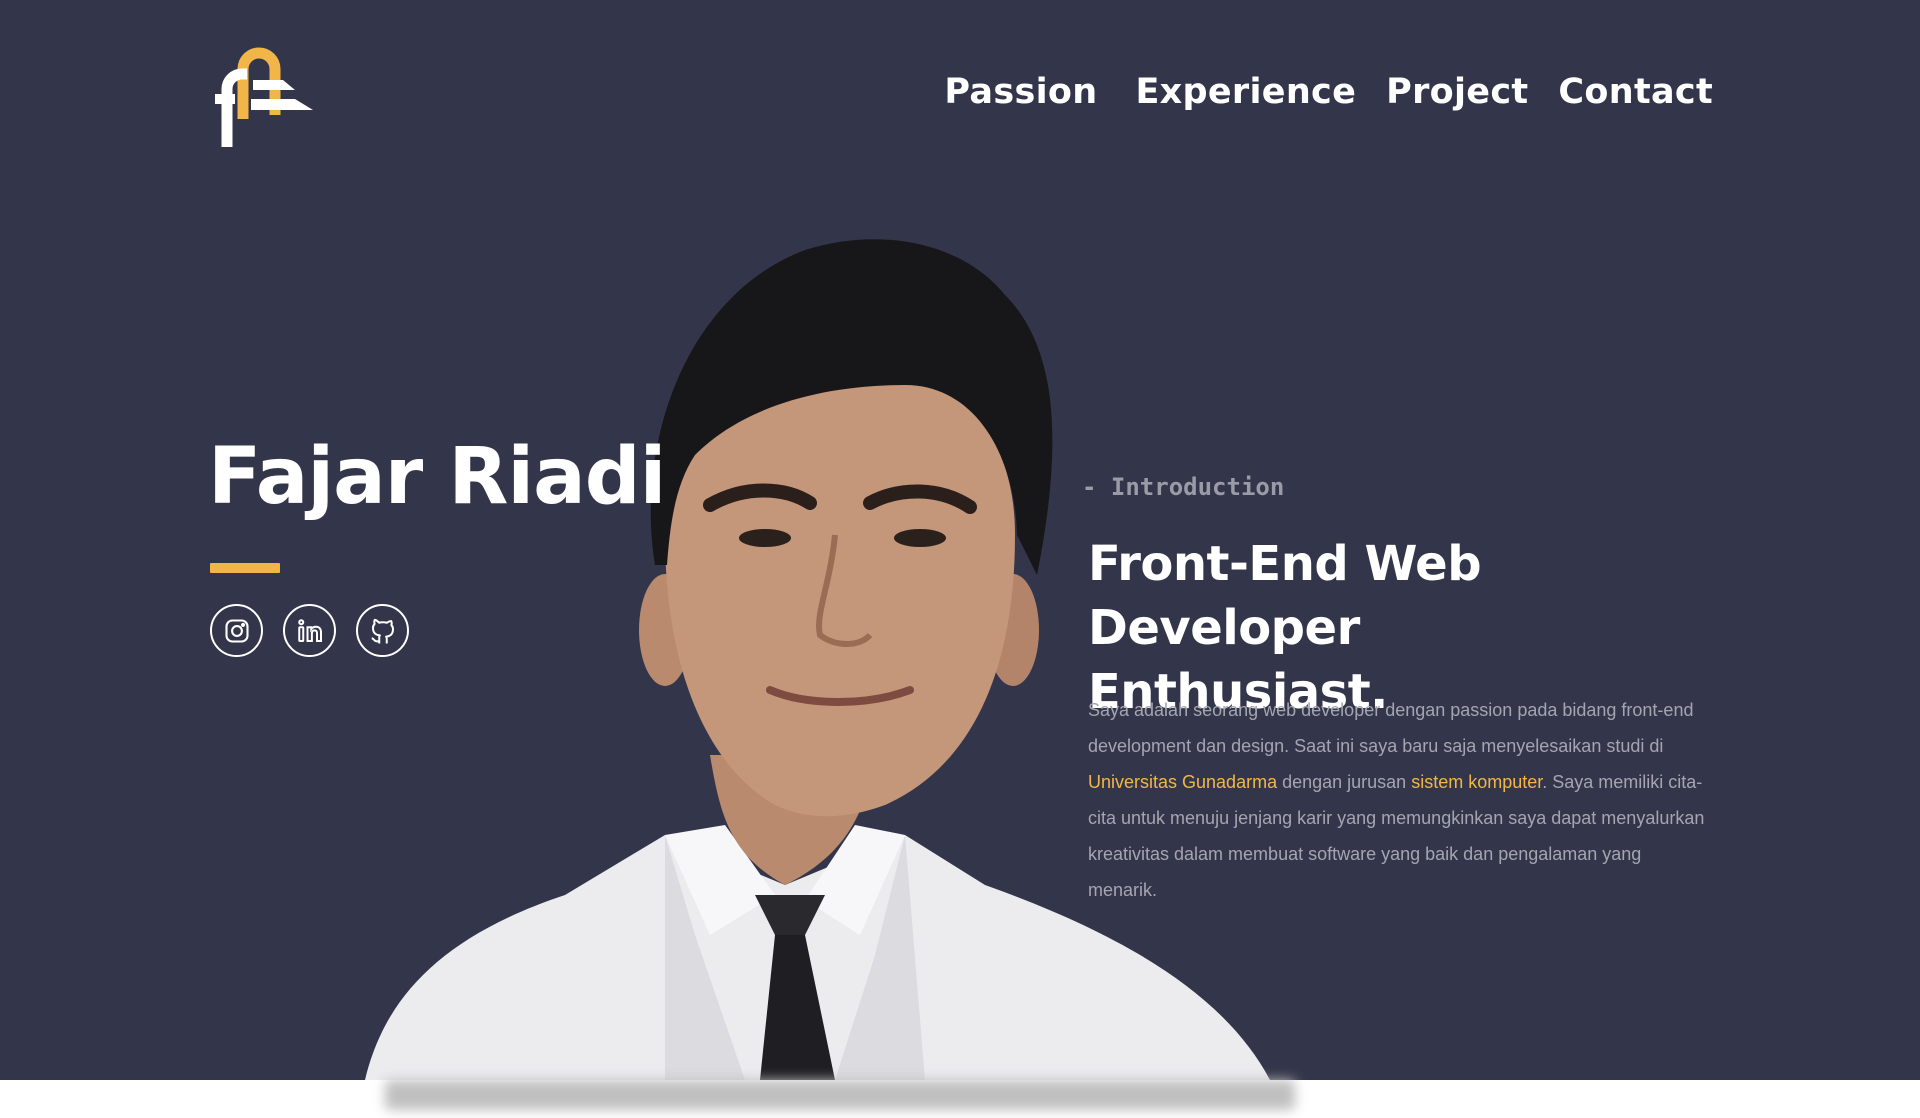 Image resolution: width=1920 pixels, height=1118 pixels. I want to click on accent-bar, so click(245, 568).